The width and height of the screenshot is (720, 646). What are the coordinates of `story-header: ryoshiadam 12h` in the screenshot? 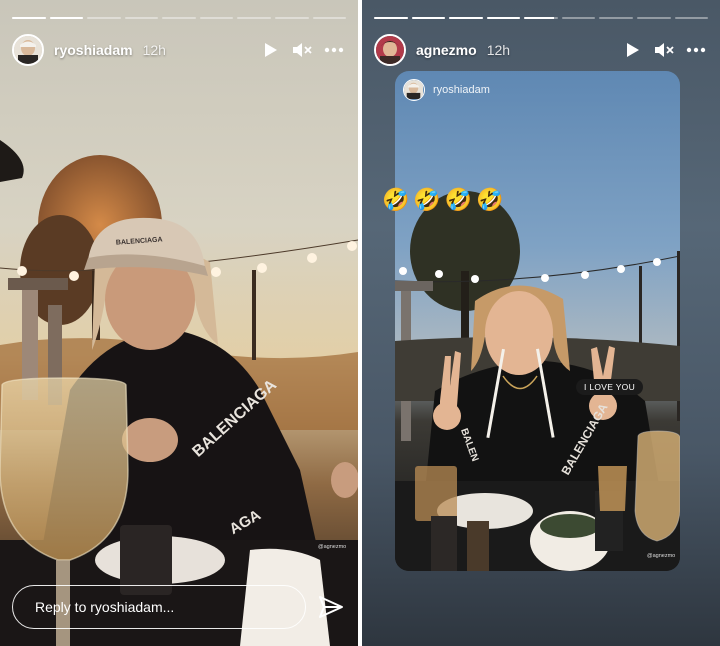 It's located at (178, 50).